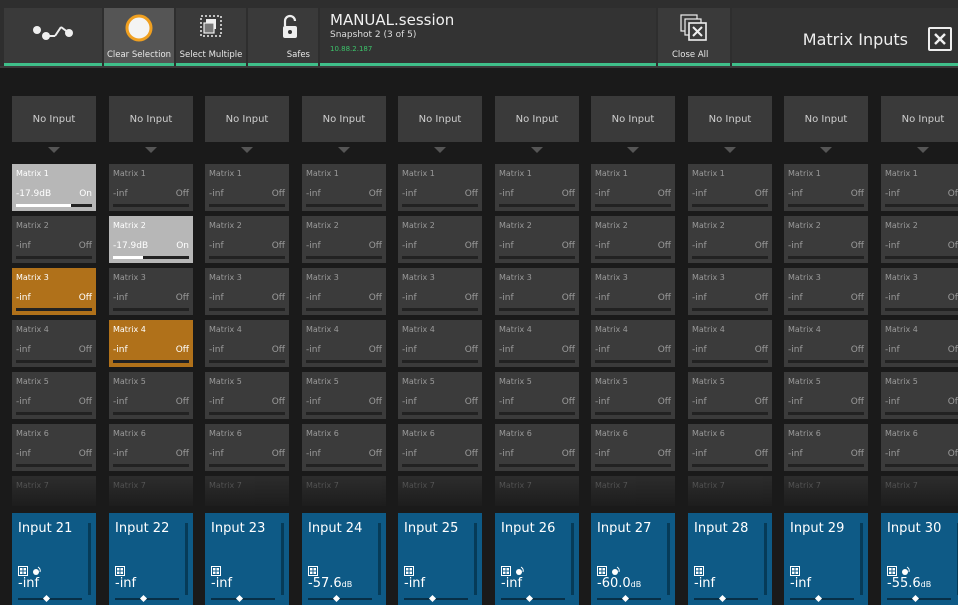 The width and height of the screenshot is (958, 605). What do you see at coordinates (826, 559) in the screenshot?
I see `input-strip: Input 29 -inf` at bounding box center [826, 559].